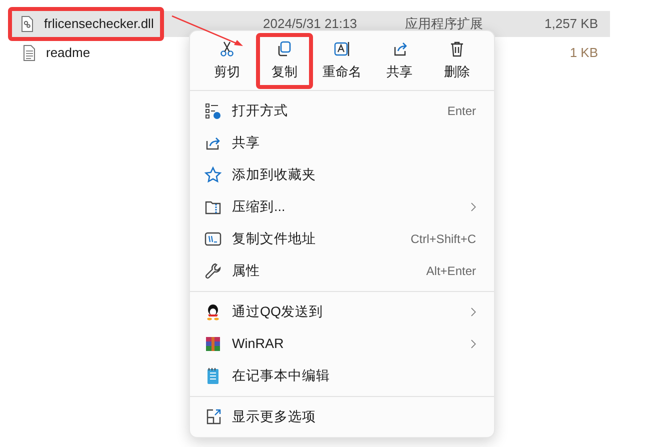 This screenshot has width=663, height=447. I want to click on shortcut-text: Alt+Enter, so click(451, 271).